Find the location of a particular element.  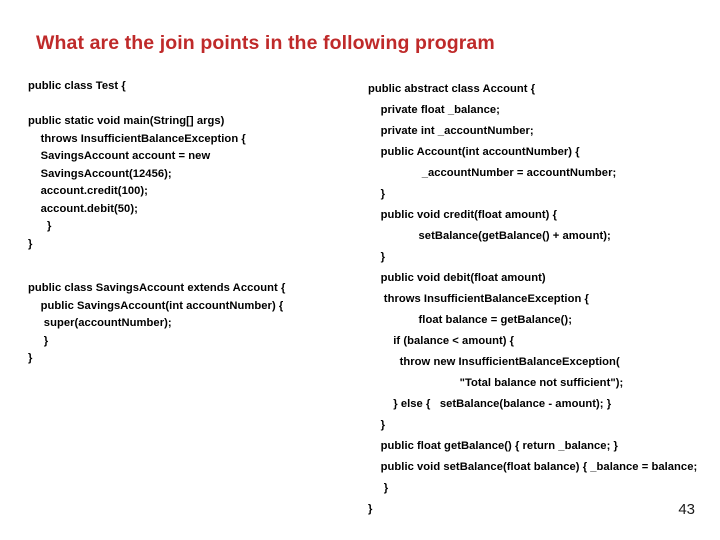

code-line: private int _accountNumber; is located at coordinates (451, 131).